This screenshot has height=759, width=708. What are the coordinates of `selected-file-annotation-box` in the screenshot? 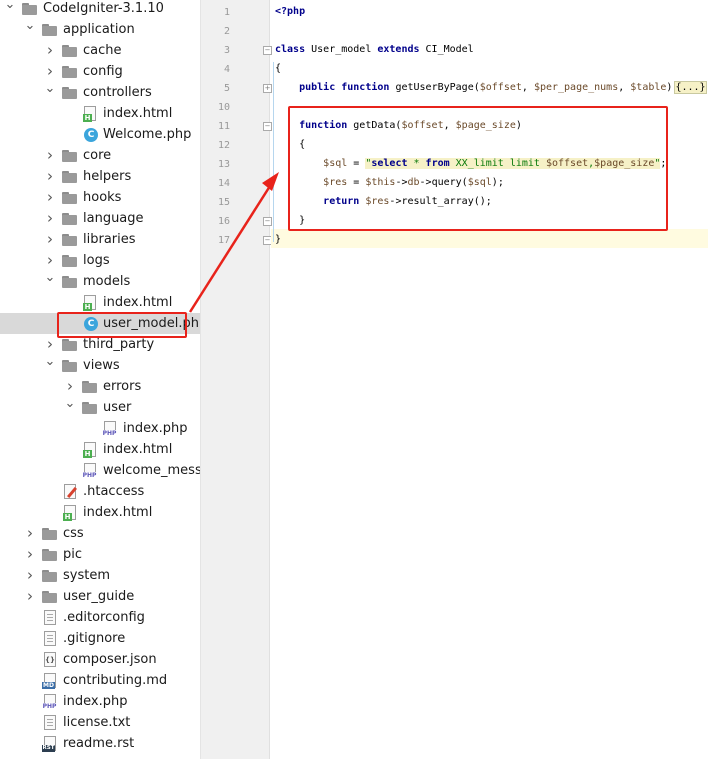 It's located at (122, 325).